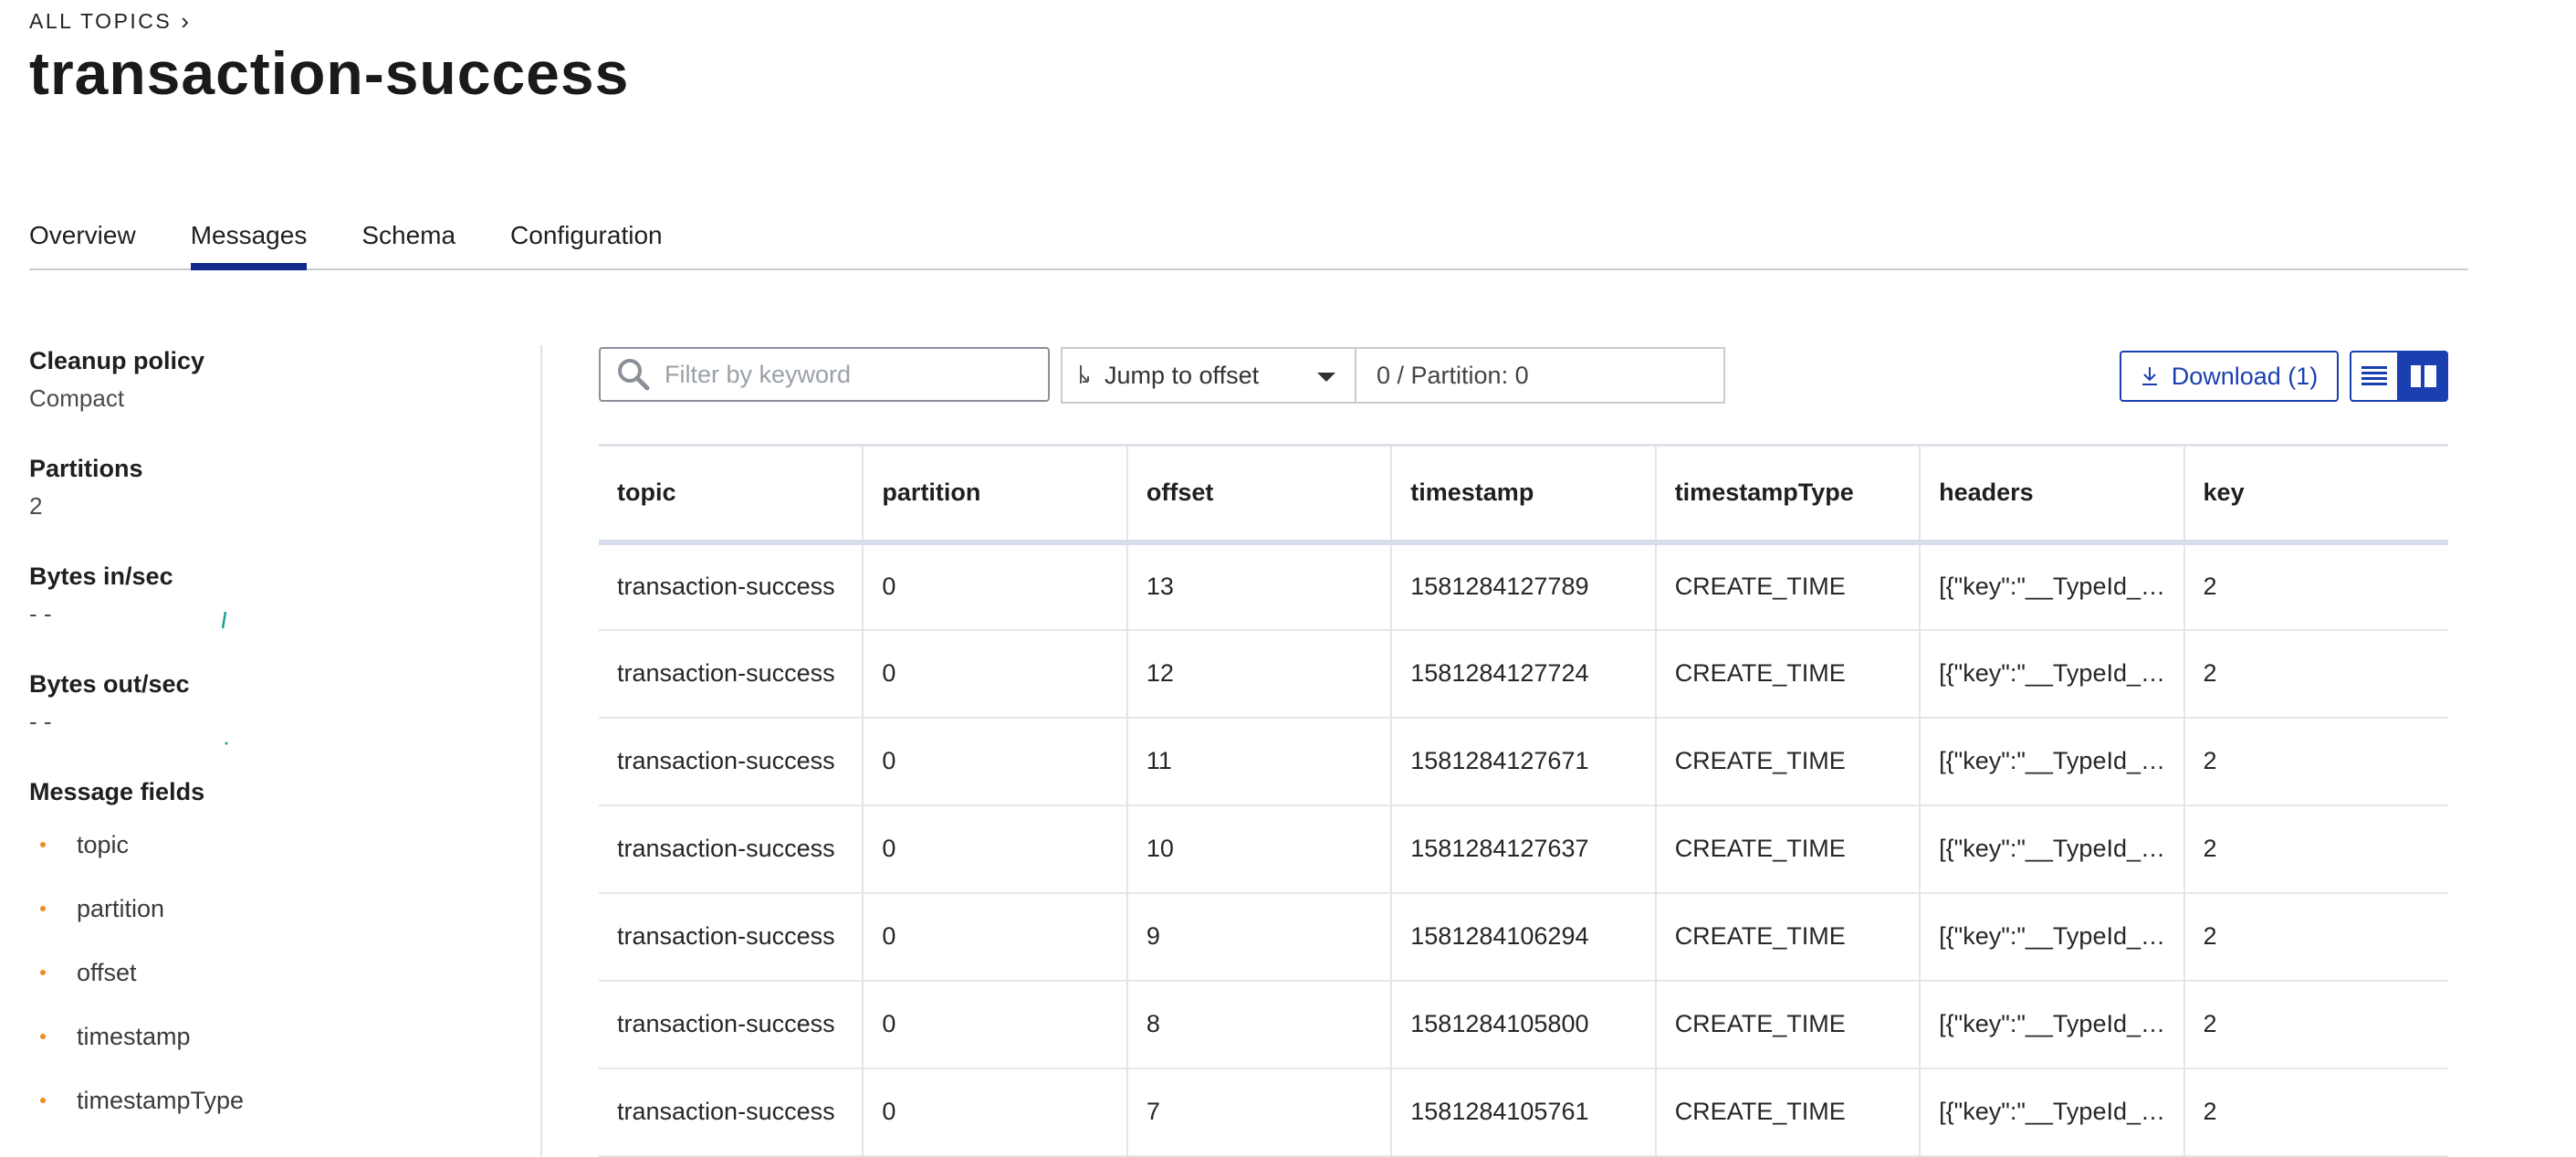  I want to click on column-view-icon, so click(2423, 376).